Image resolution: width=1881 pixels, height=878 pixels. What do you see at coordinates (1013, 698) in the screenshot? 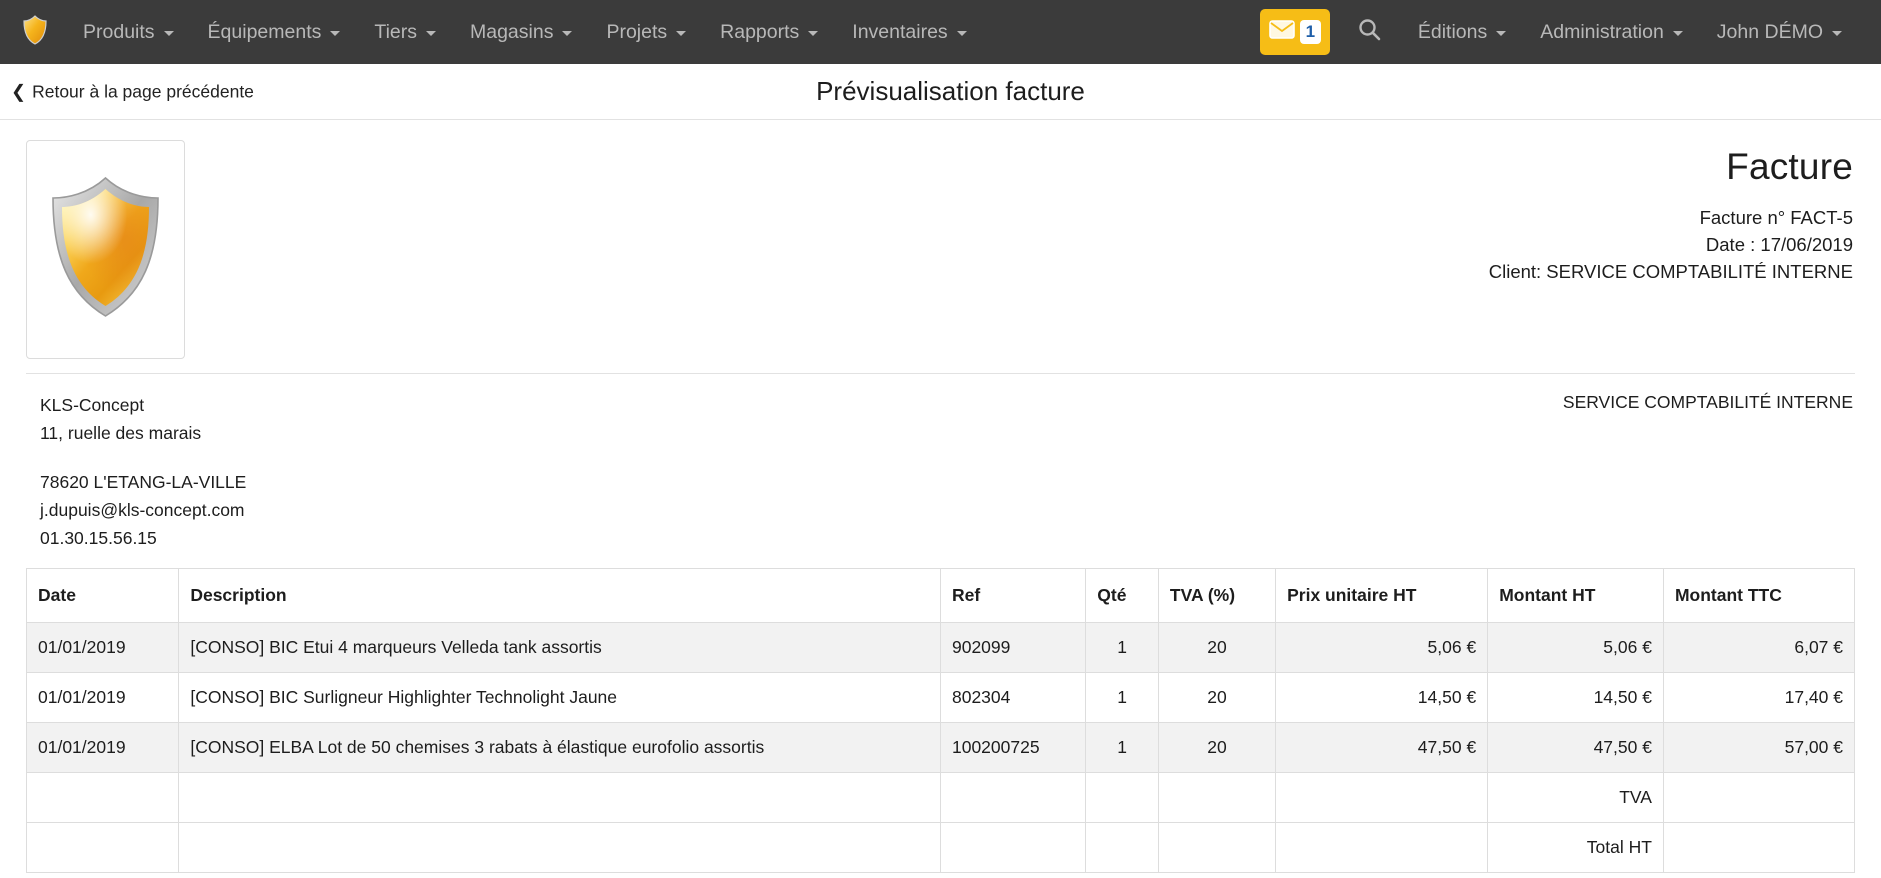
I see `cell-ref: 802304` at bounding box center [1013, 698].